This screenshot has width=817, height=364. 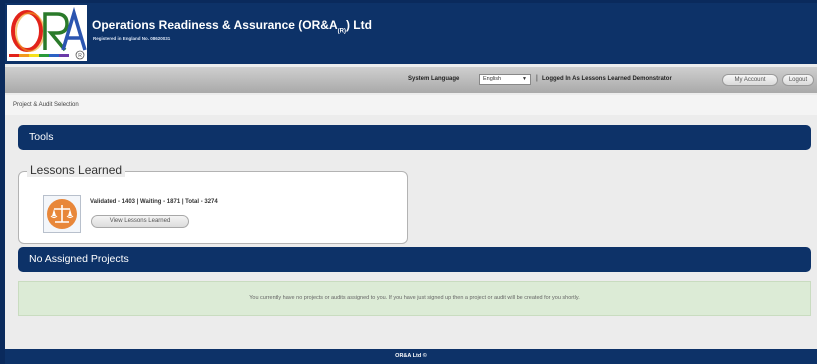 What do you see at coordinates (524, 79) in the screenshot?
I see `chevron-down-icon: ▼` at bounding box center [524, 79].